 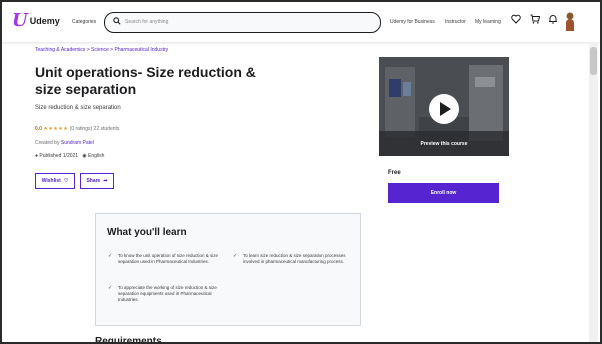 I want to click on scrollbar-track, so click(x=593, y=192).